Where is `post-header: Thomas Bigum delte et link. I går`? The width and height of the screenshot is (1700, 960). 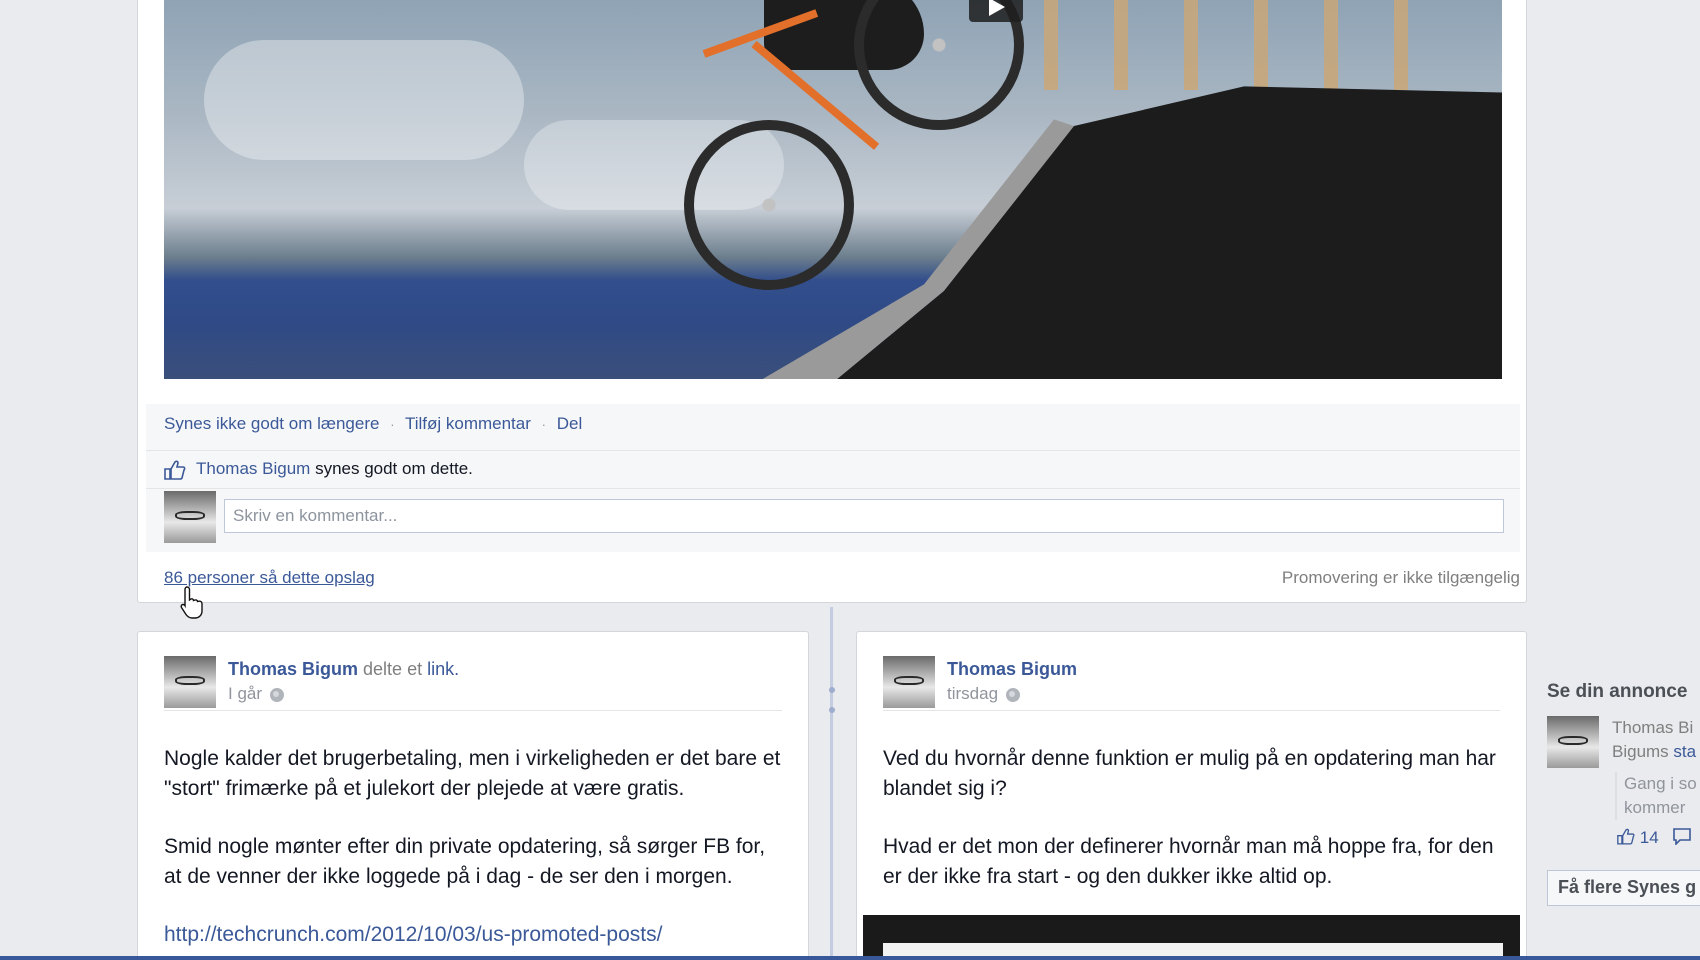 post-header: Thomas Bigum delte et link. I går is located at coordinates (473, 683).